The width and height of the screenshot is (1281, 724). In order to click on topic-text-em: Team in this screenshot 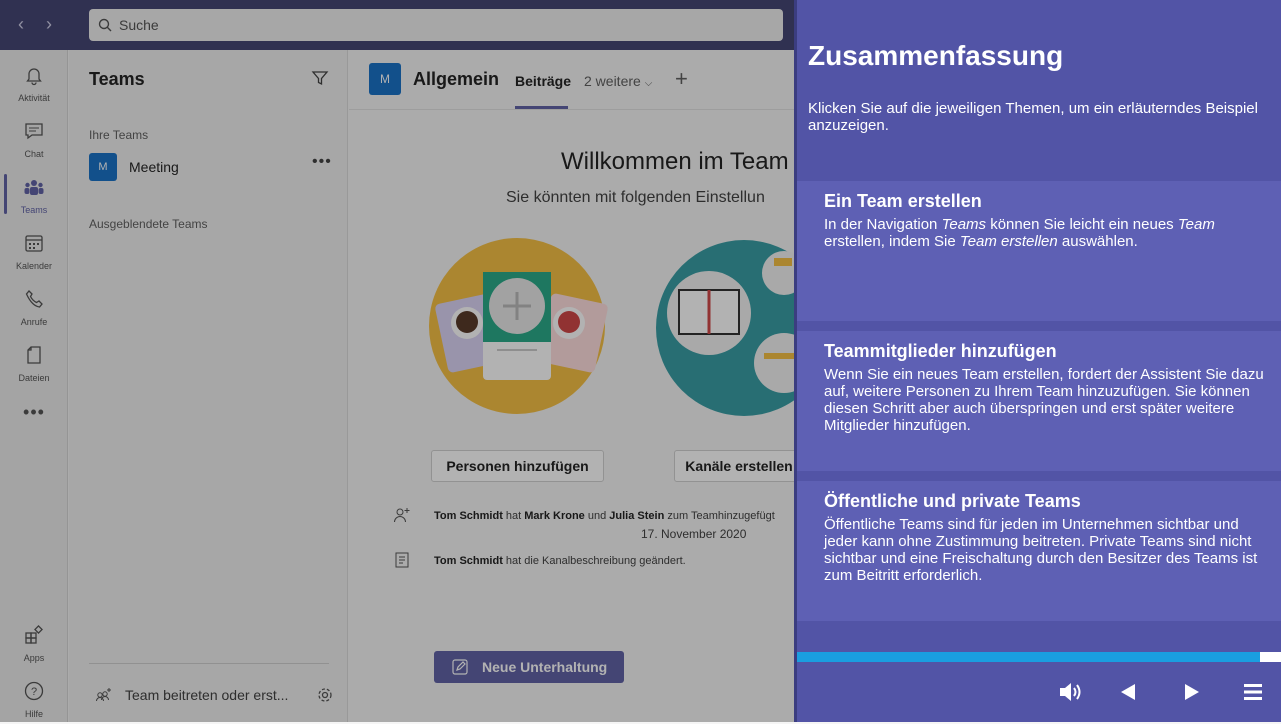, I will do `click(1196, 224)`.